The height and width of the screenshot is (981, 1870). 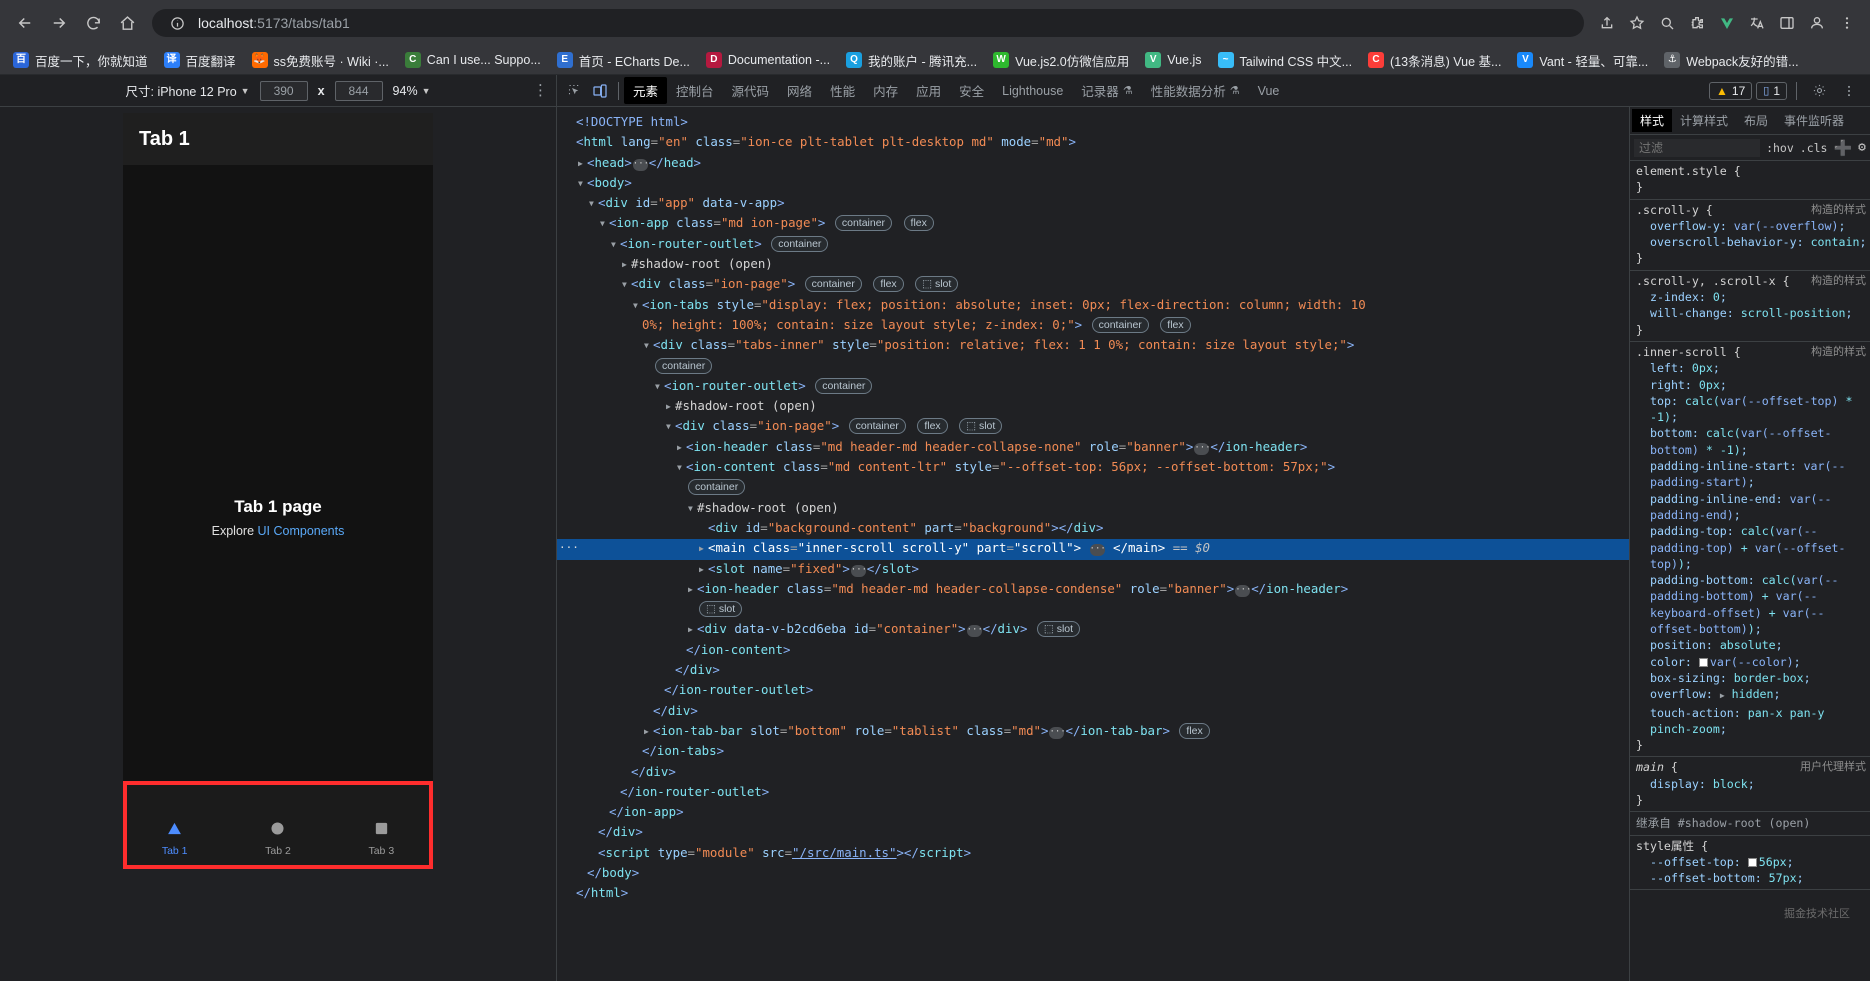 What do you see at coordinates (1093, 610) in the screenshot?
I see `dom-node: ⬚ slot` at bounding box center [1093, 610].